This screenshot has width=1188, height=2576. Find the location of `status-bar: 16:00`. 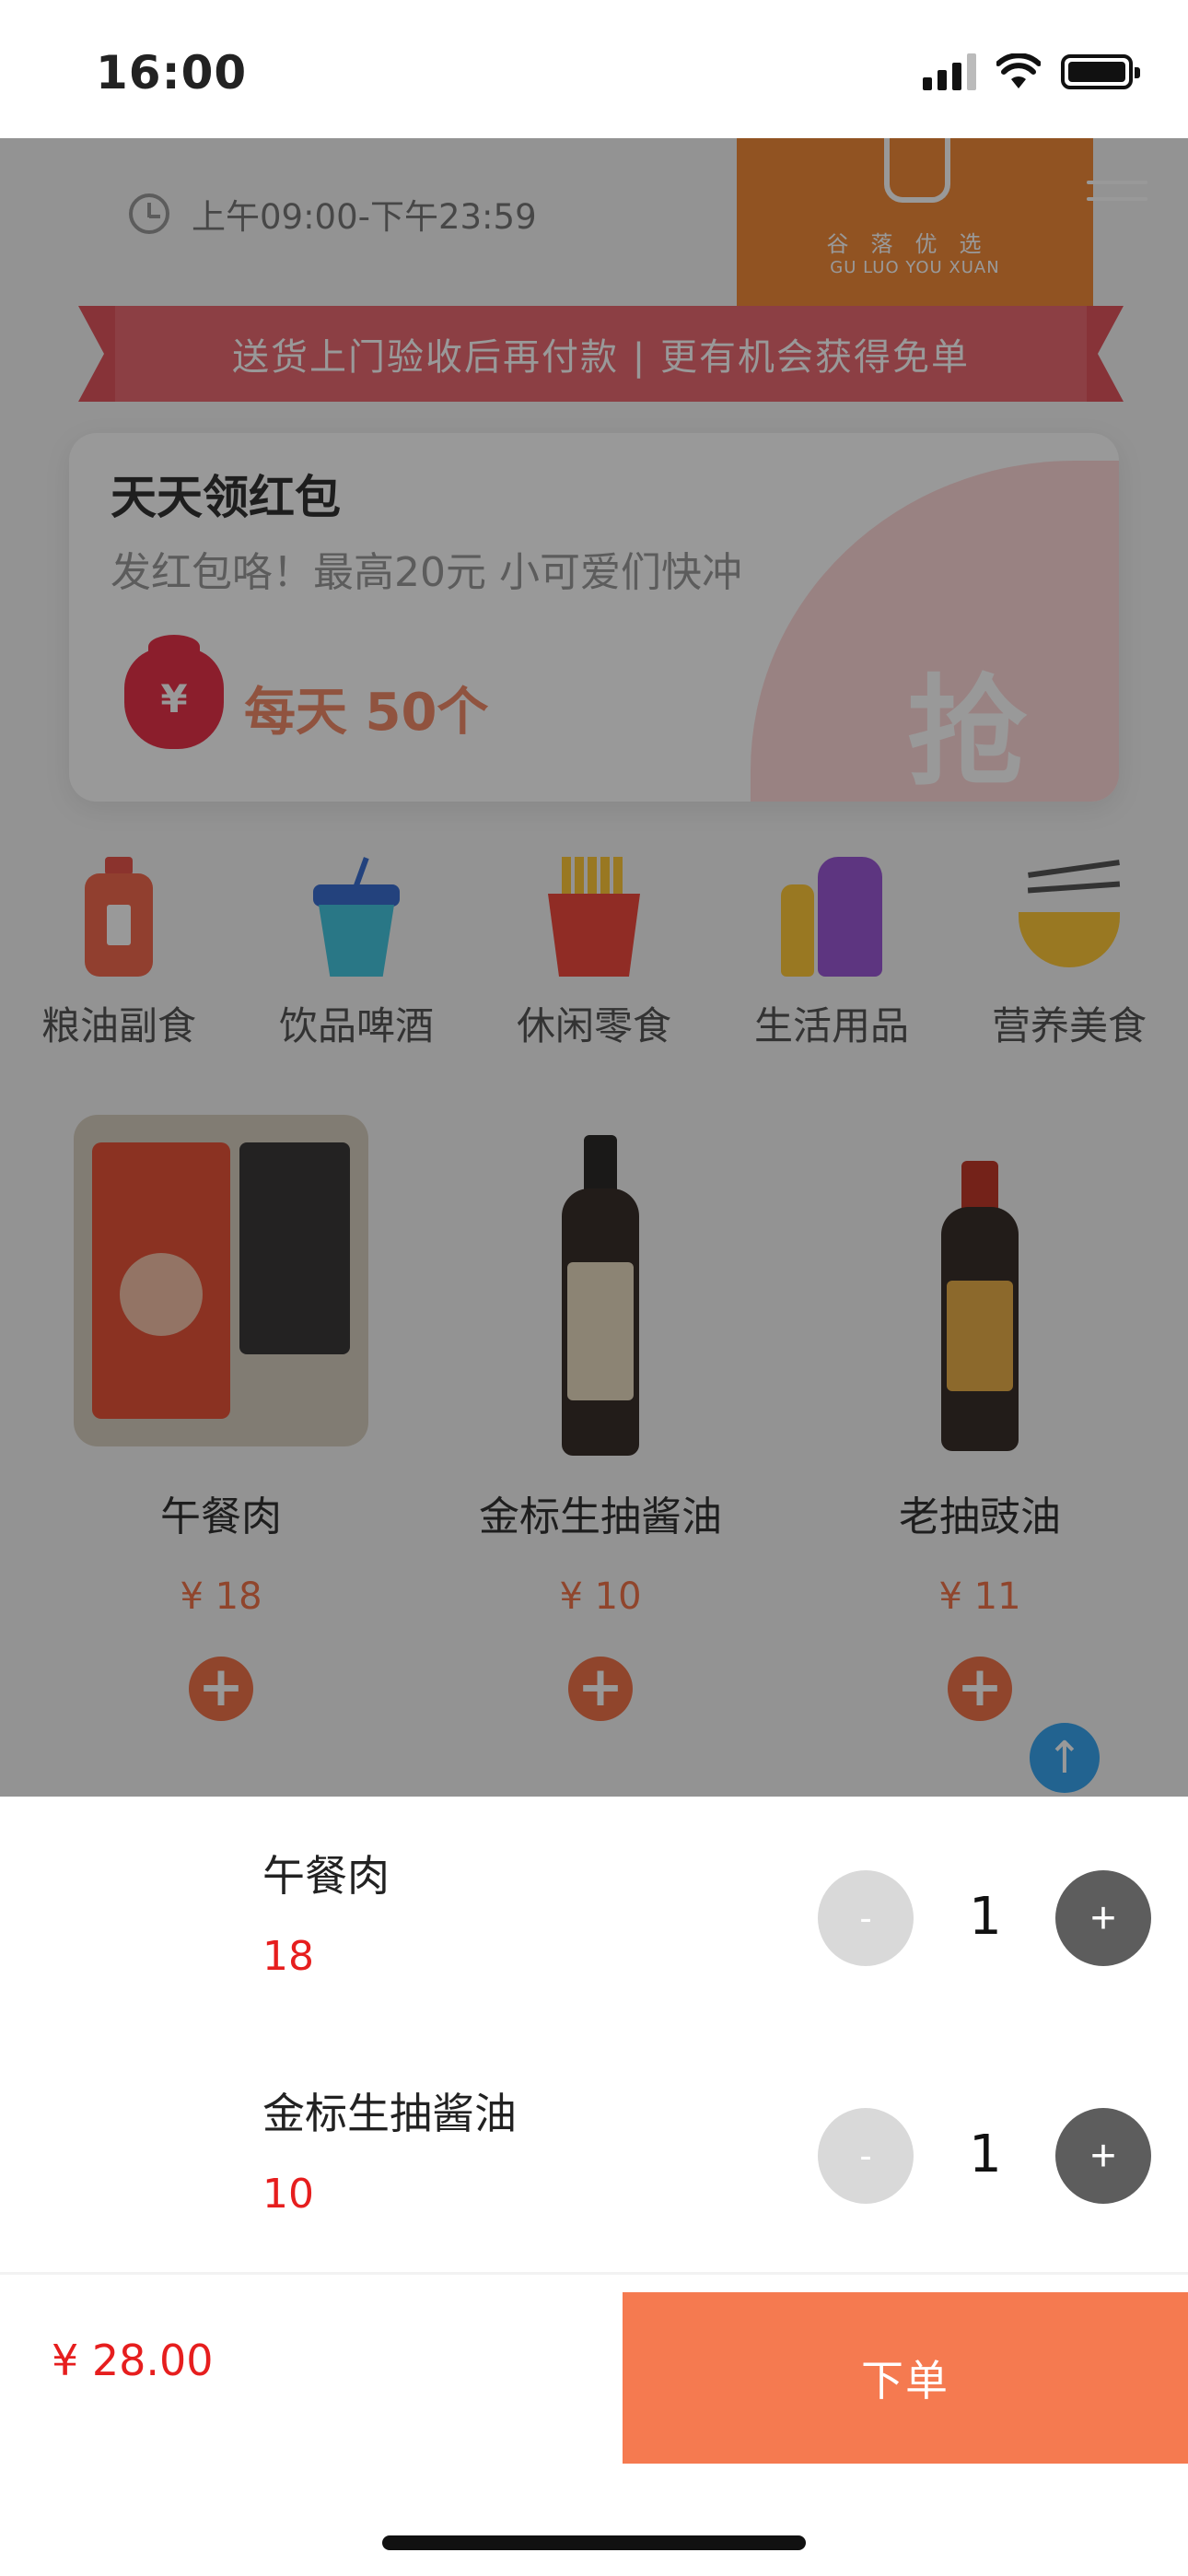

status-bar: 16:00 is located at coordinates (594, 69).